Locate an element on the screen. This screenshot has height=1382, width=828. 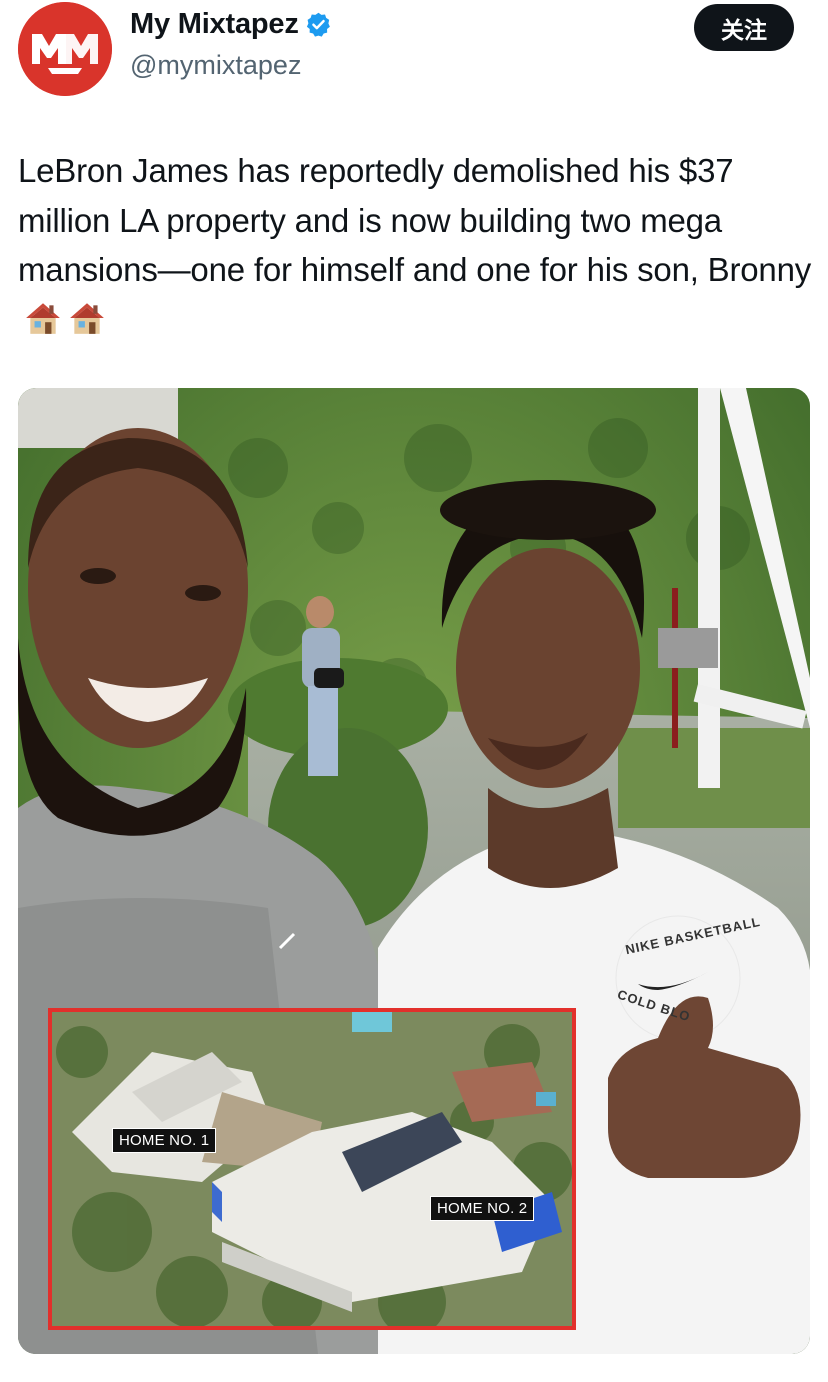
home-2-label: HOME NO. 2 is located at coordinates (482, 1208).